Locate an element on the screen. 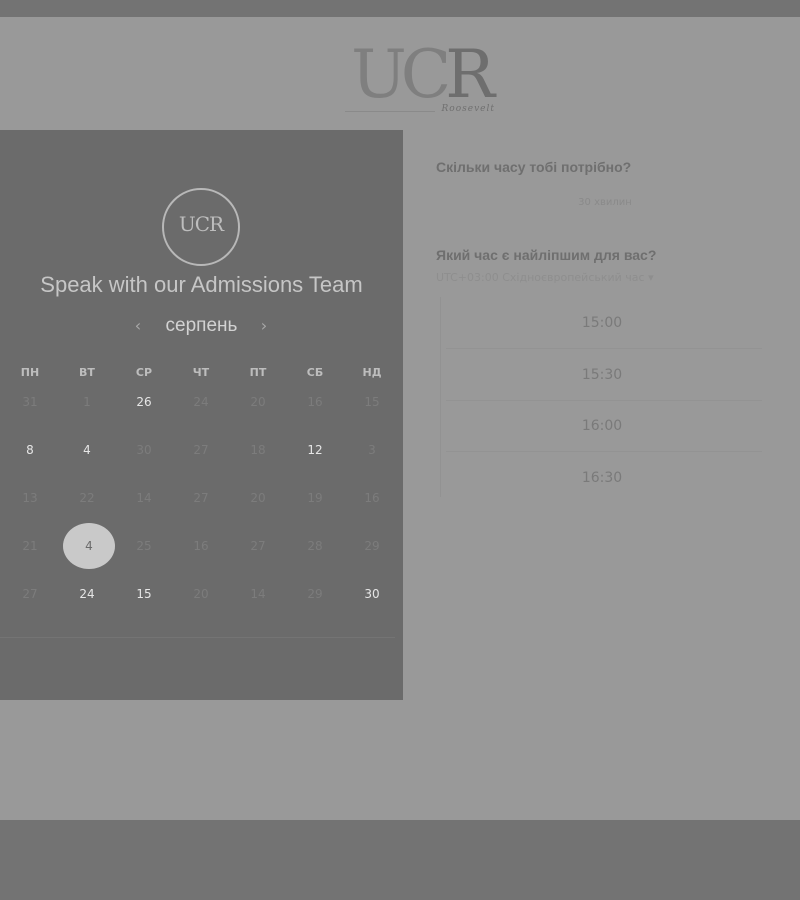 The width and height of the screenshot is (800, 900). ucr-badge: UCR is located at coordinates (201, 227).